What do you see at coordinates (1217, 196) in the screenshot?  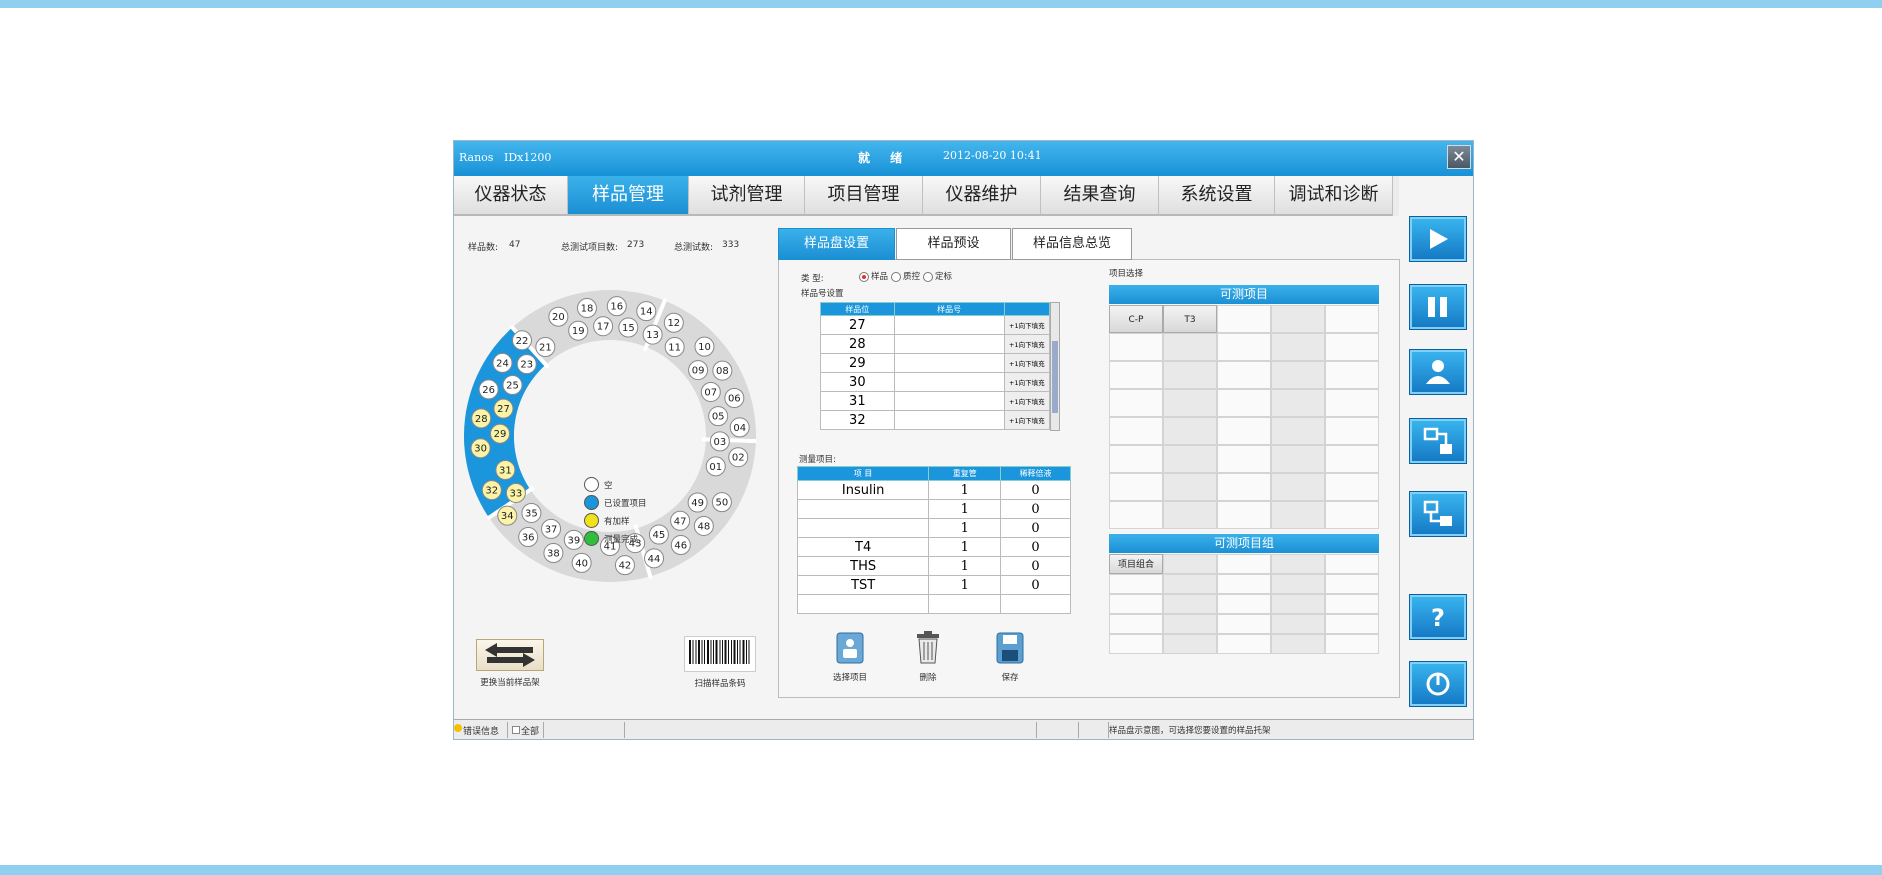 I see `menu-tab-6: 系统设置` at bounding box center [1217, 196].